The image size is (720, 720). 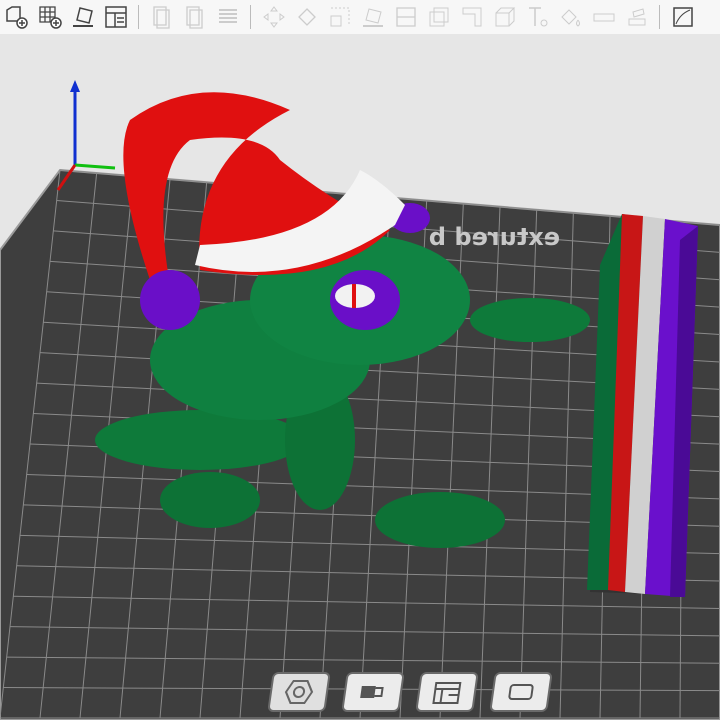 I want to click on toggle-view-icon, so click(x=372, y=692).